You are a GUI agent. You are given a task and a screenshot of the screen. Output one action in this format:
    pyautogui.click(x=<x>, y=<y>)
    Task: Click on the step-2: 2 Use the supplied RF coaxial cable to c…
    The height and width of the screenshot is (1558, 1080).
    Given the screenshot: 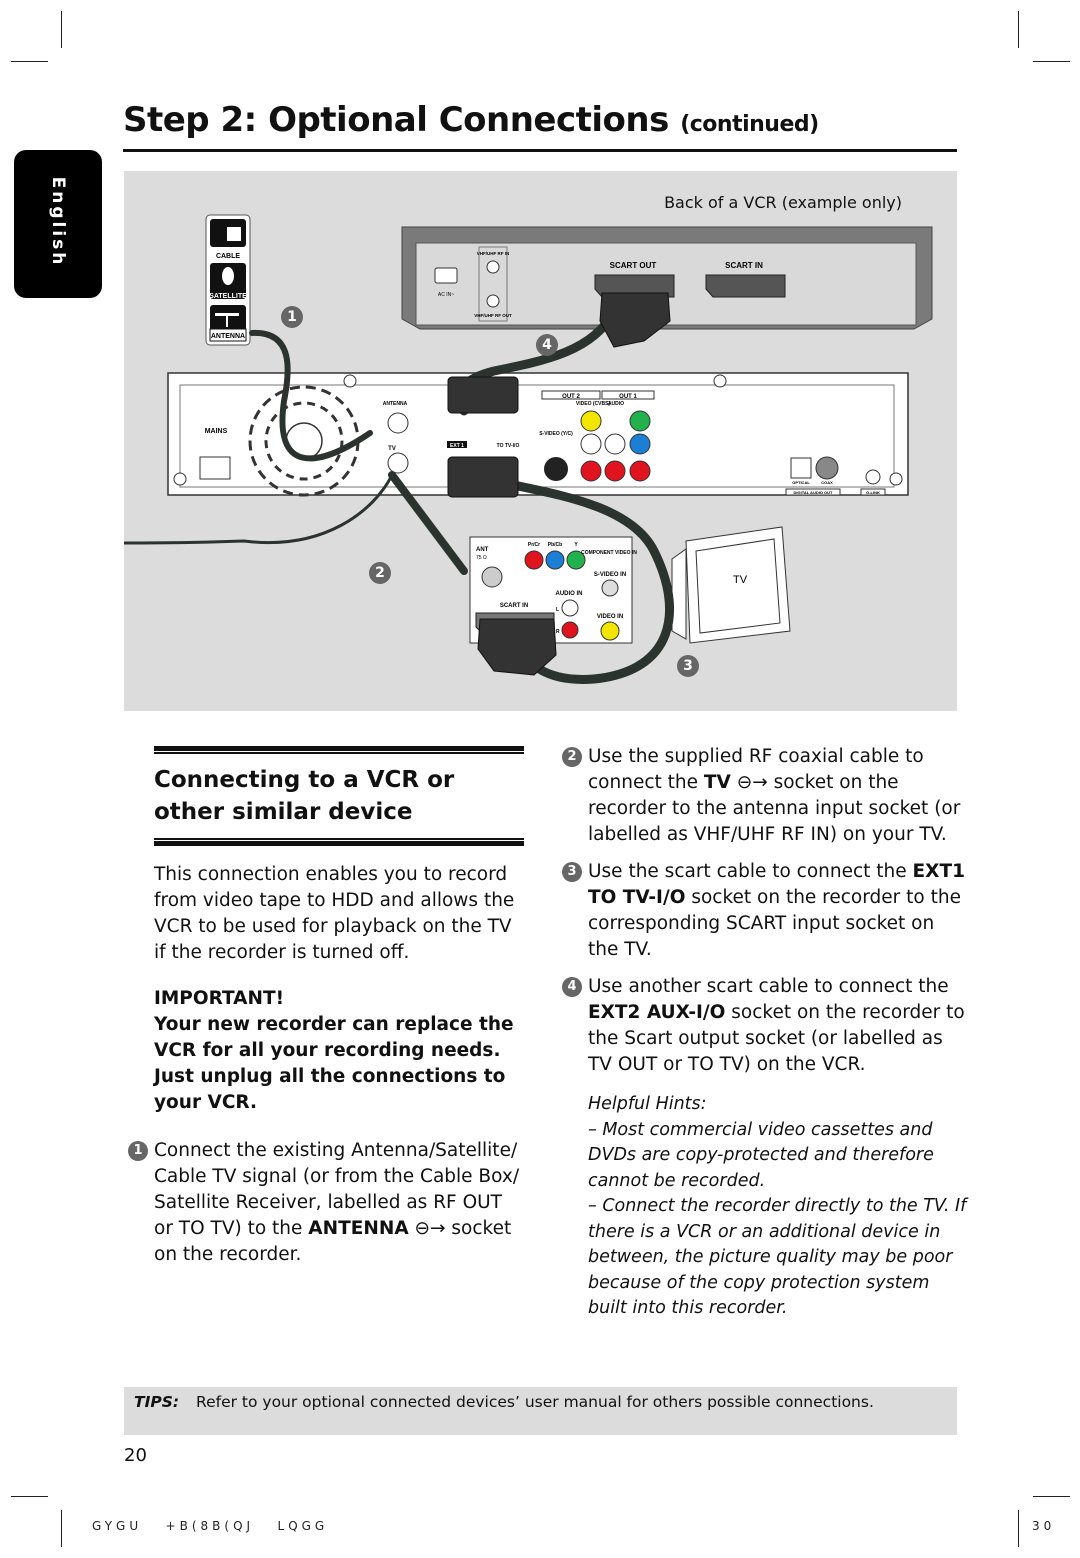 What is the action you would take?
    pyautogui.click(x=765, y=796)
    